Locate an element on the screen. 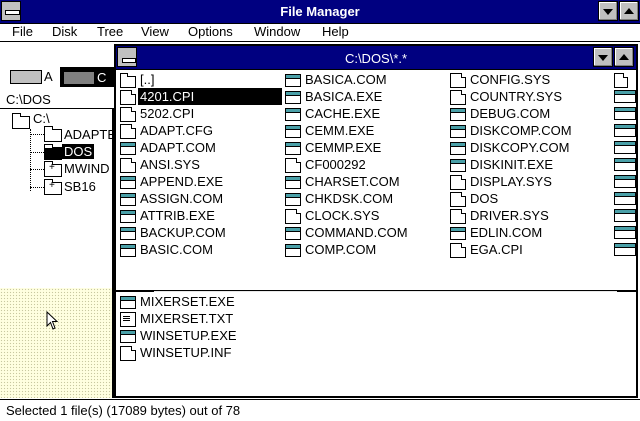 This screenshot has height=421, width=640. file-name: WINSETUP.INF is located at coordinates (186, 352).